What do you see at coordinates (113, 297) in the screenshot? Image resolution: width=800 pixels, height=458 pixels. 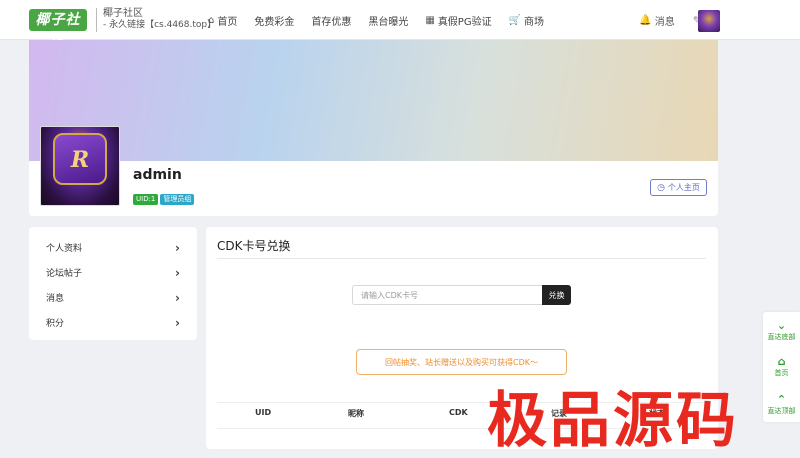 I see `menu-item-messages: 消息 ›` at bounding box center [113, 297].